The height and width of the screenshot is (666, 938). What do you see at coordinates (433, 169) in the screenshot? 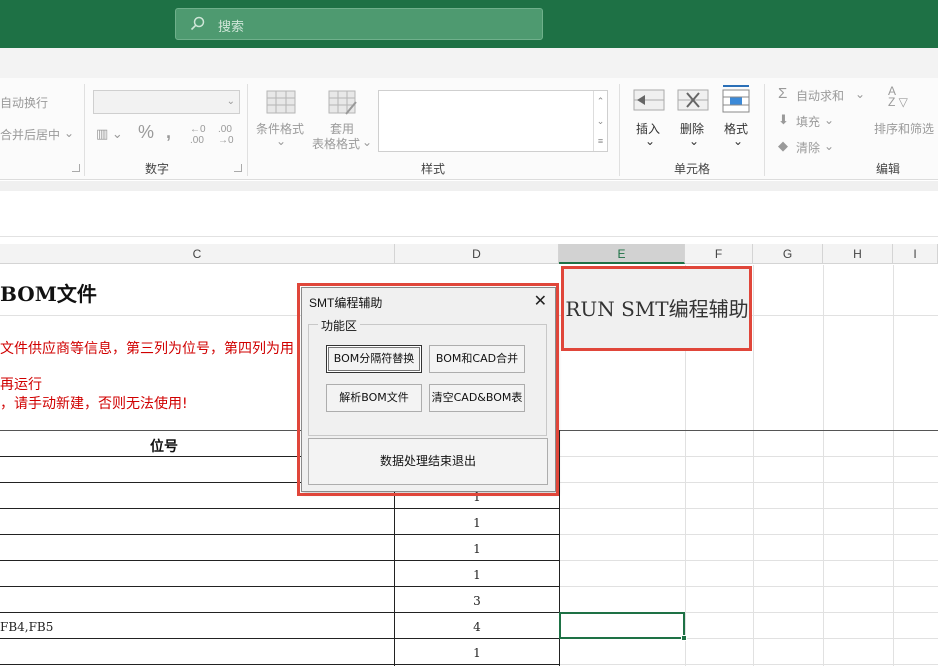
I see `styles-group-label: 样式` at bounding box center [433, 169].